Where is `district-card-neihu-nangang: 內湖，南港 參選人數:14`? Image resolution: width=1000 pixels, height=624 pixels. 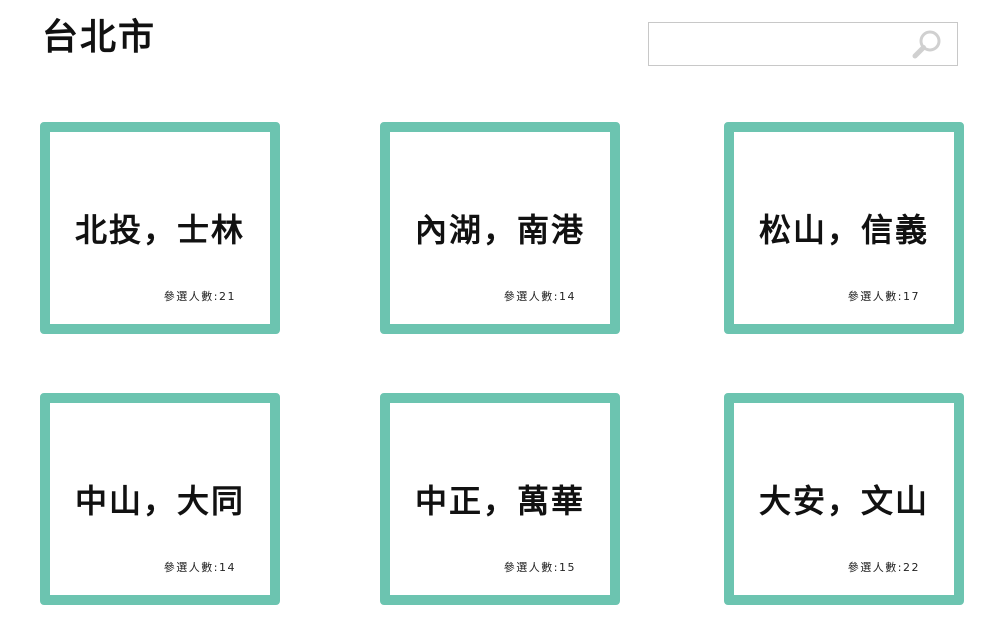 district-card-neihu-nangang: 內湖，南港 參選人數:14 is located at coordinates (500, 228).